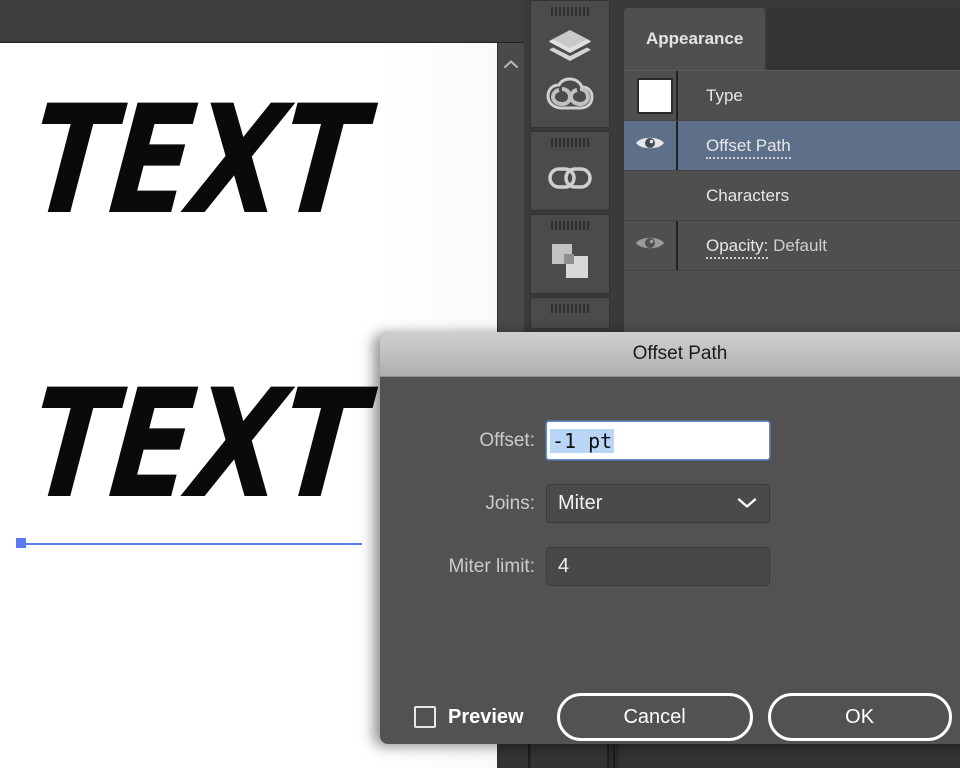 This screenshot has height=768, width=960. I want to click on appearance-row-label: Characters, so click(733, 196).